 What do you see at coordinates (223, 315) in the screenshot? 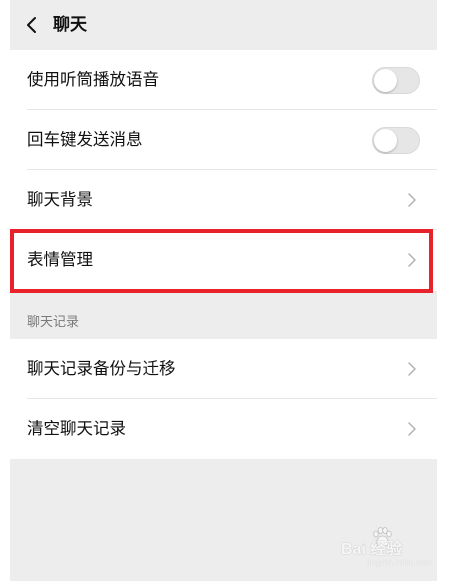
I see `chat-history-section-header: 聊天记录` at bounding box center [223, 315].